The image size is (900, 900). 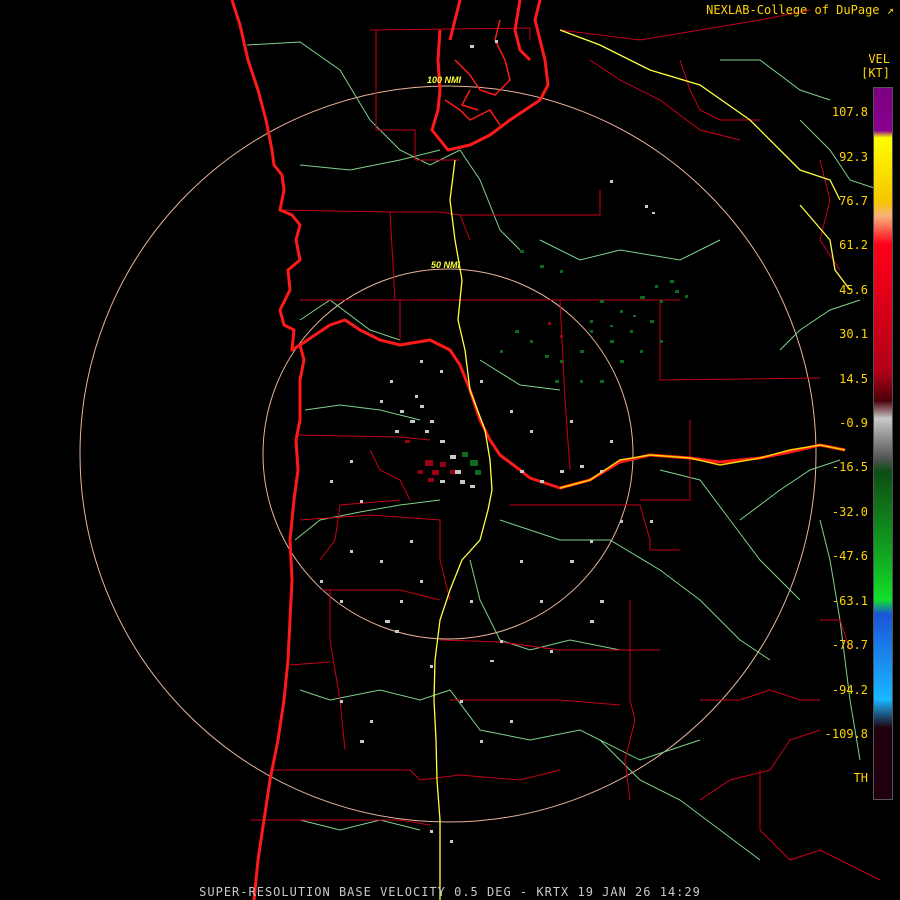 I want to click on external-link-icon: ↗, so click(x=890, y=10).